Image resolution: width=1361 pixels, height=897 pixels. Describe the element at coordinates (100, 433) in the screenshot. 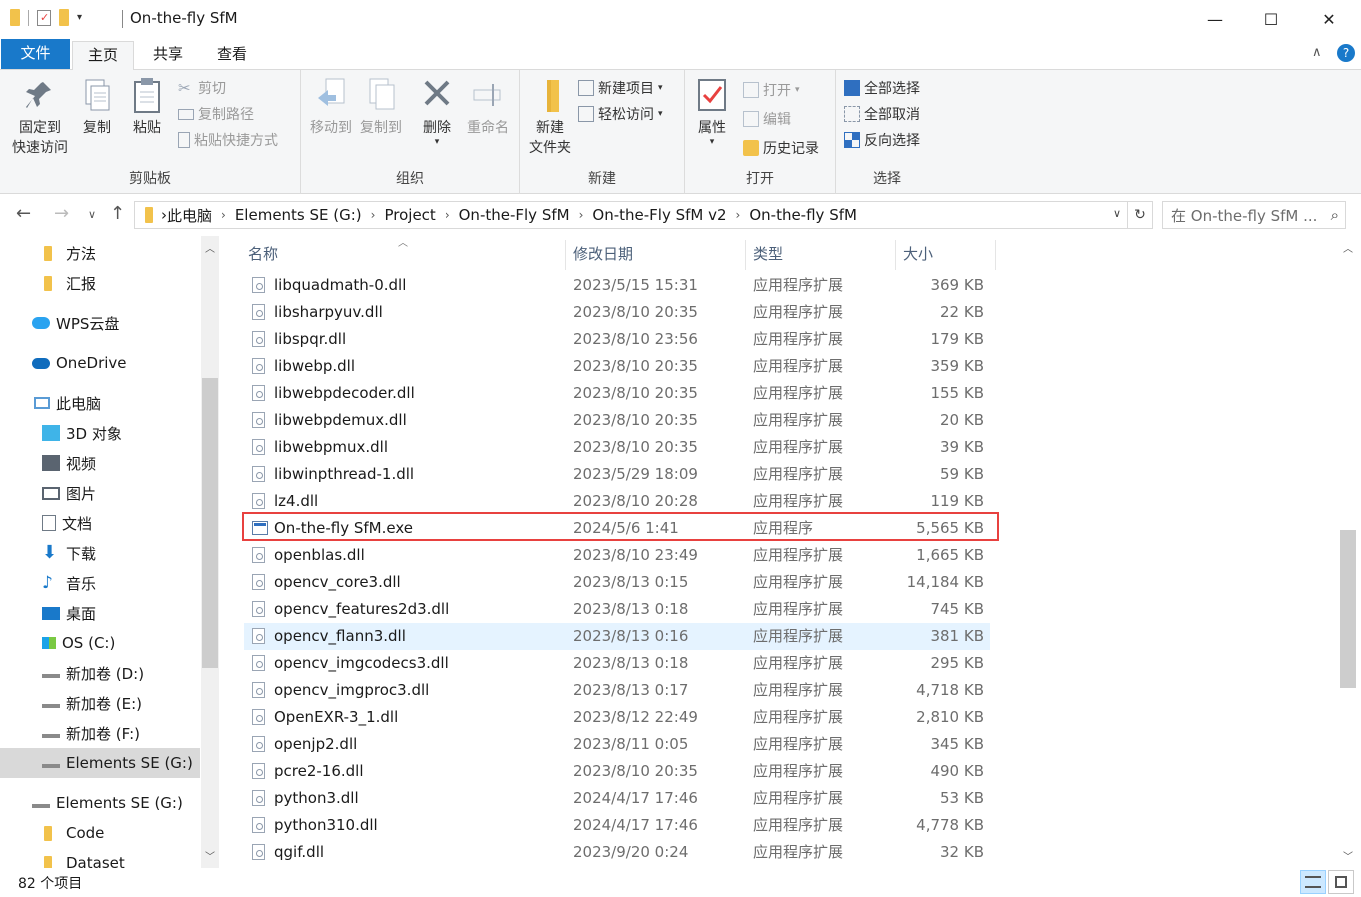

I see `nav-item: 3D 对象` at that location.